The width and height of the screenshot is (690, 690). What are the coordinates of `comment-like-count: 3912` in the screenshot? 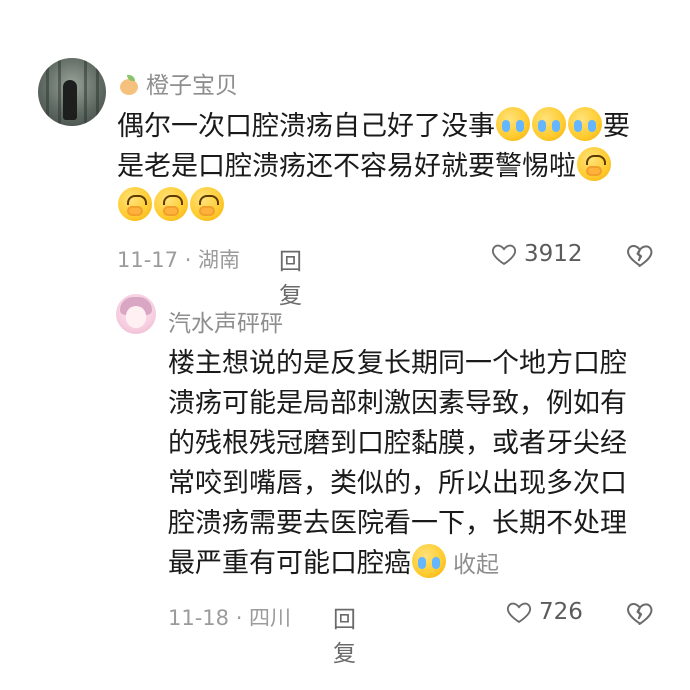 It's located at (553, 254).